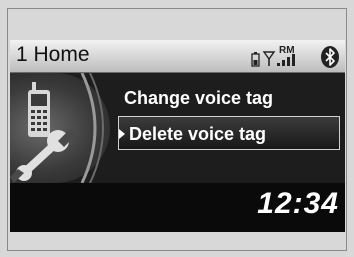 This screenshot has width=354, height=257. What do you see at coordinates (43, 156) in the screenshot?
I see `wrench-icon` at bounding box center [43, 156].